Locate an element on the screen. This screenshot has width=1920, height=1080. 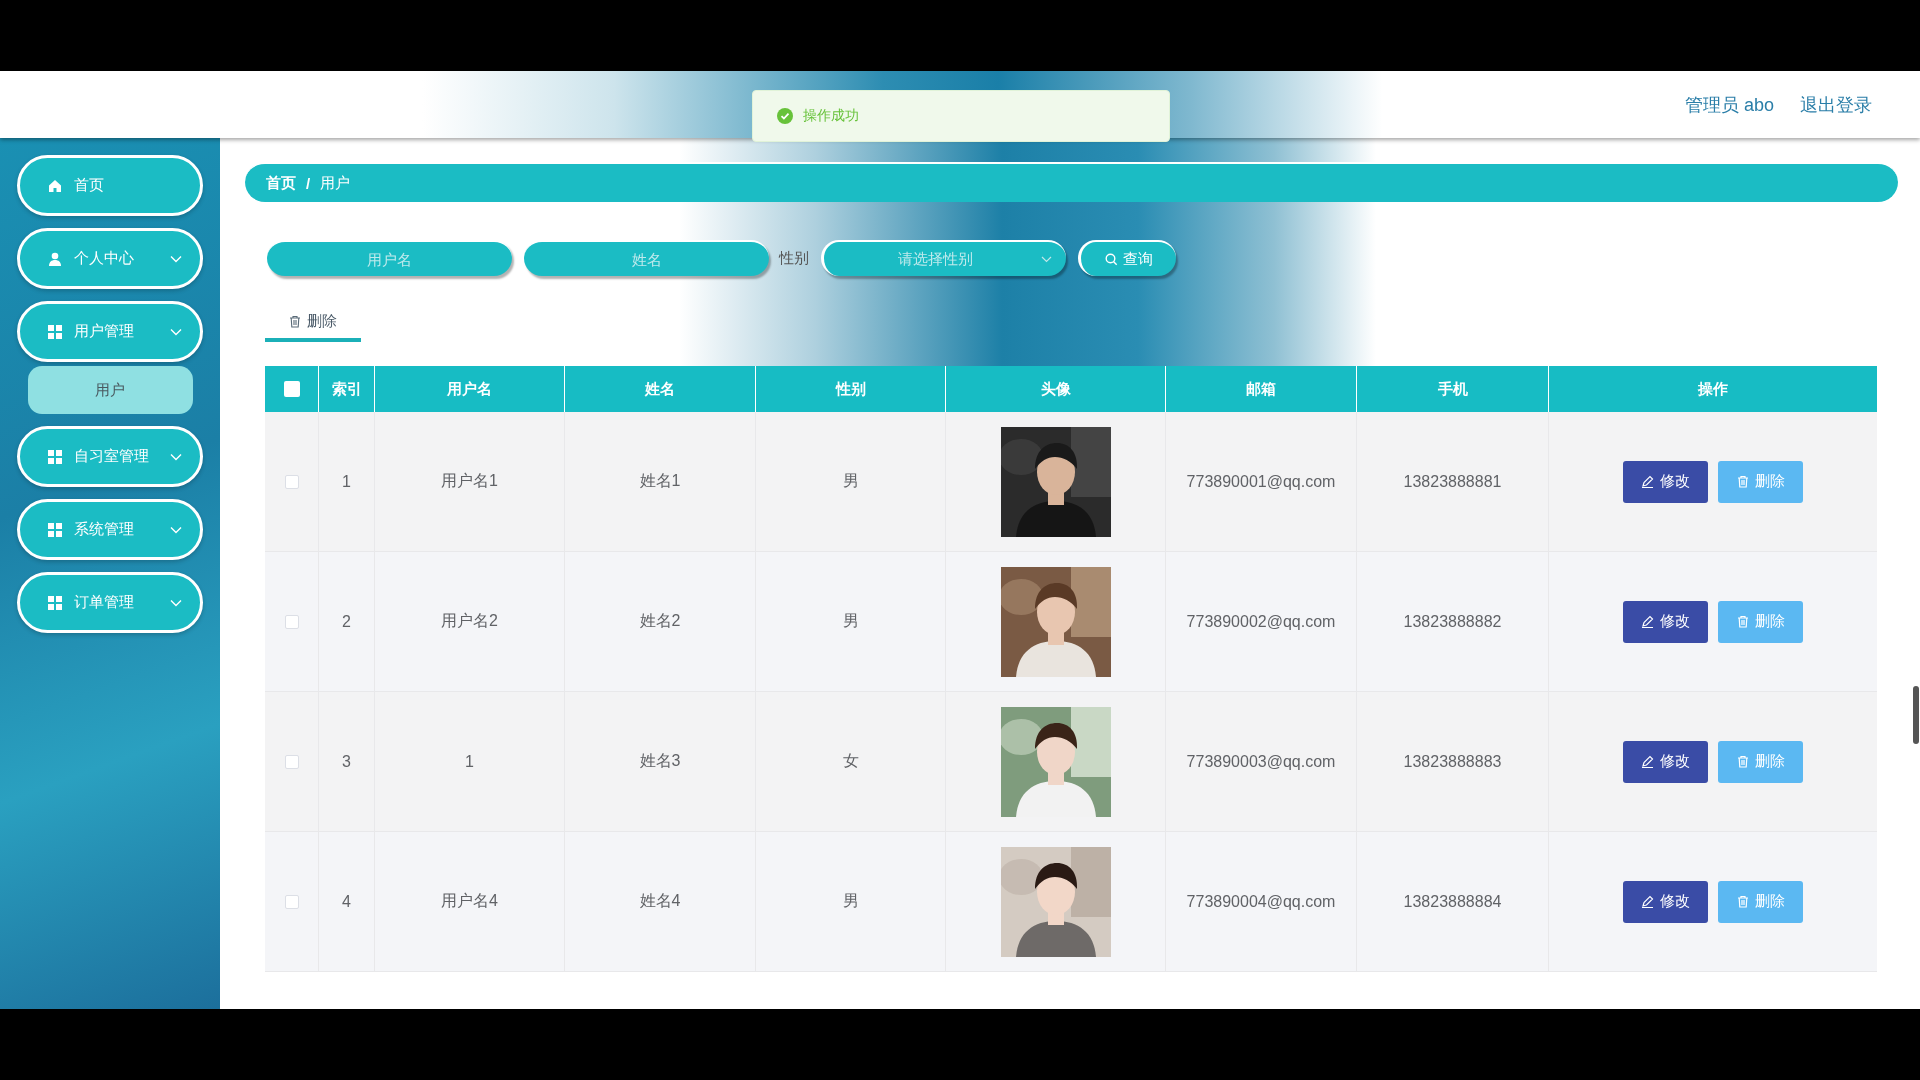
sidebar-item: 个人中心 is located at coordinates (110, 258).